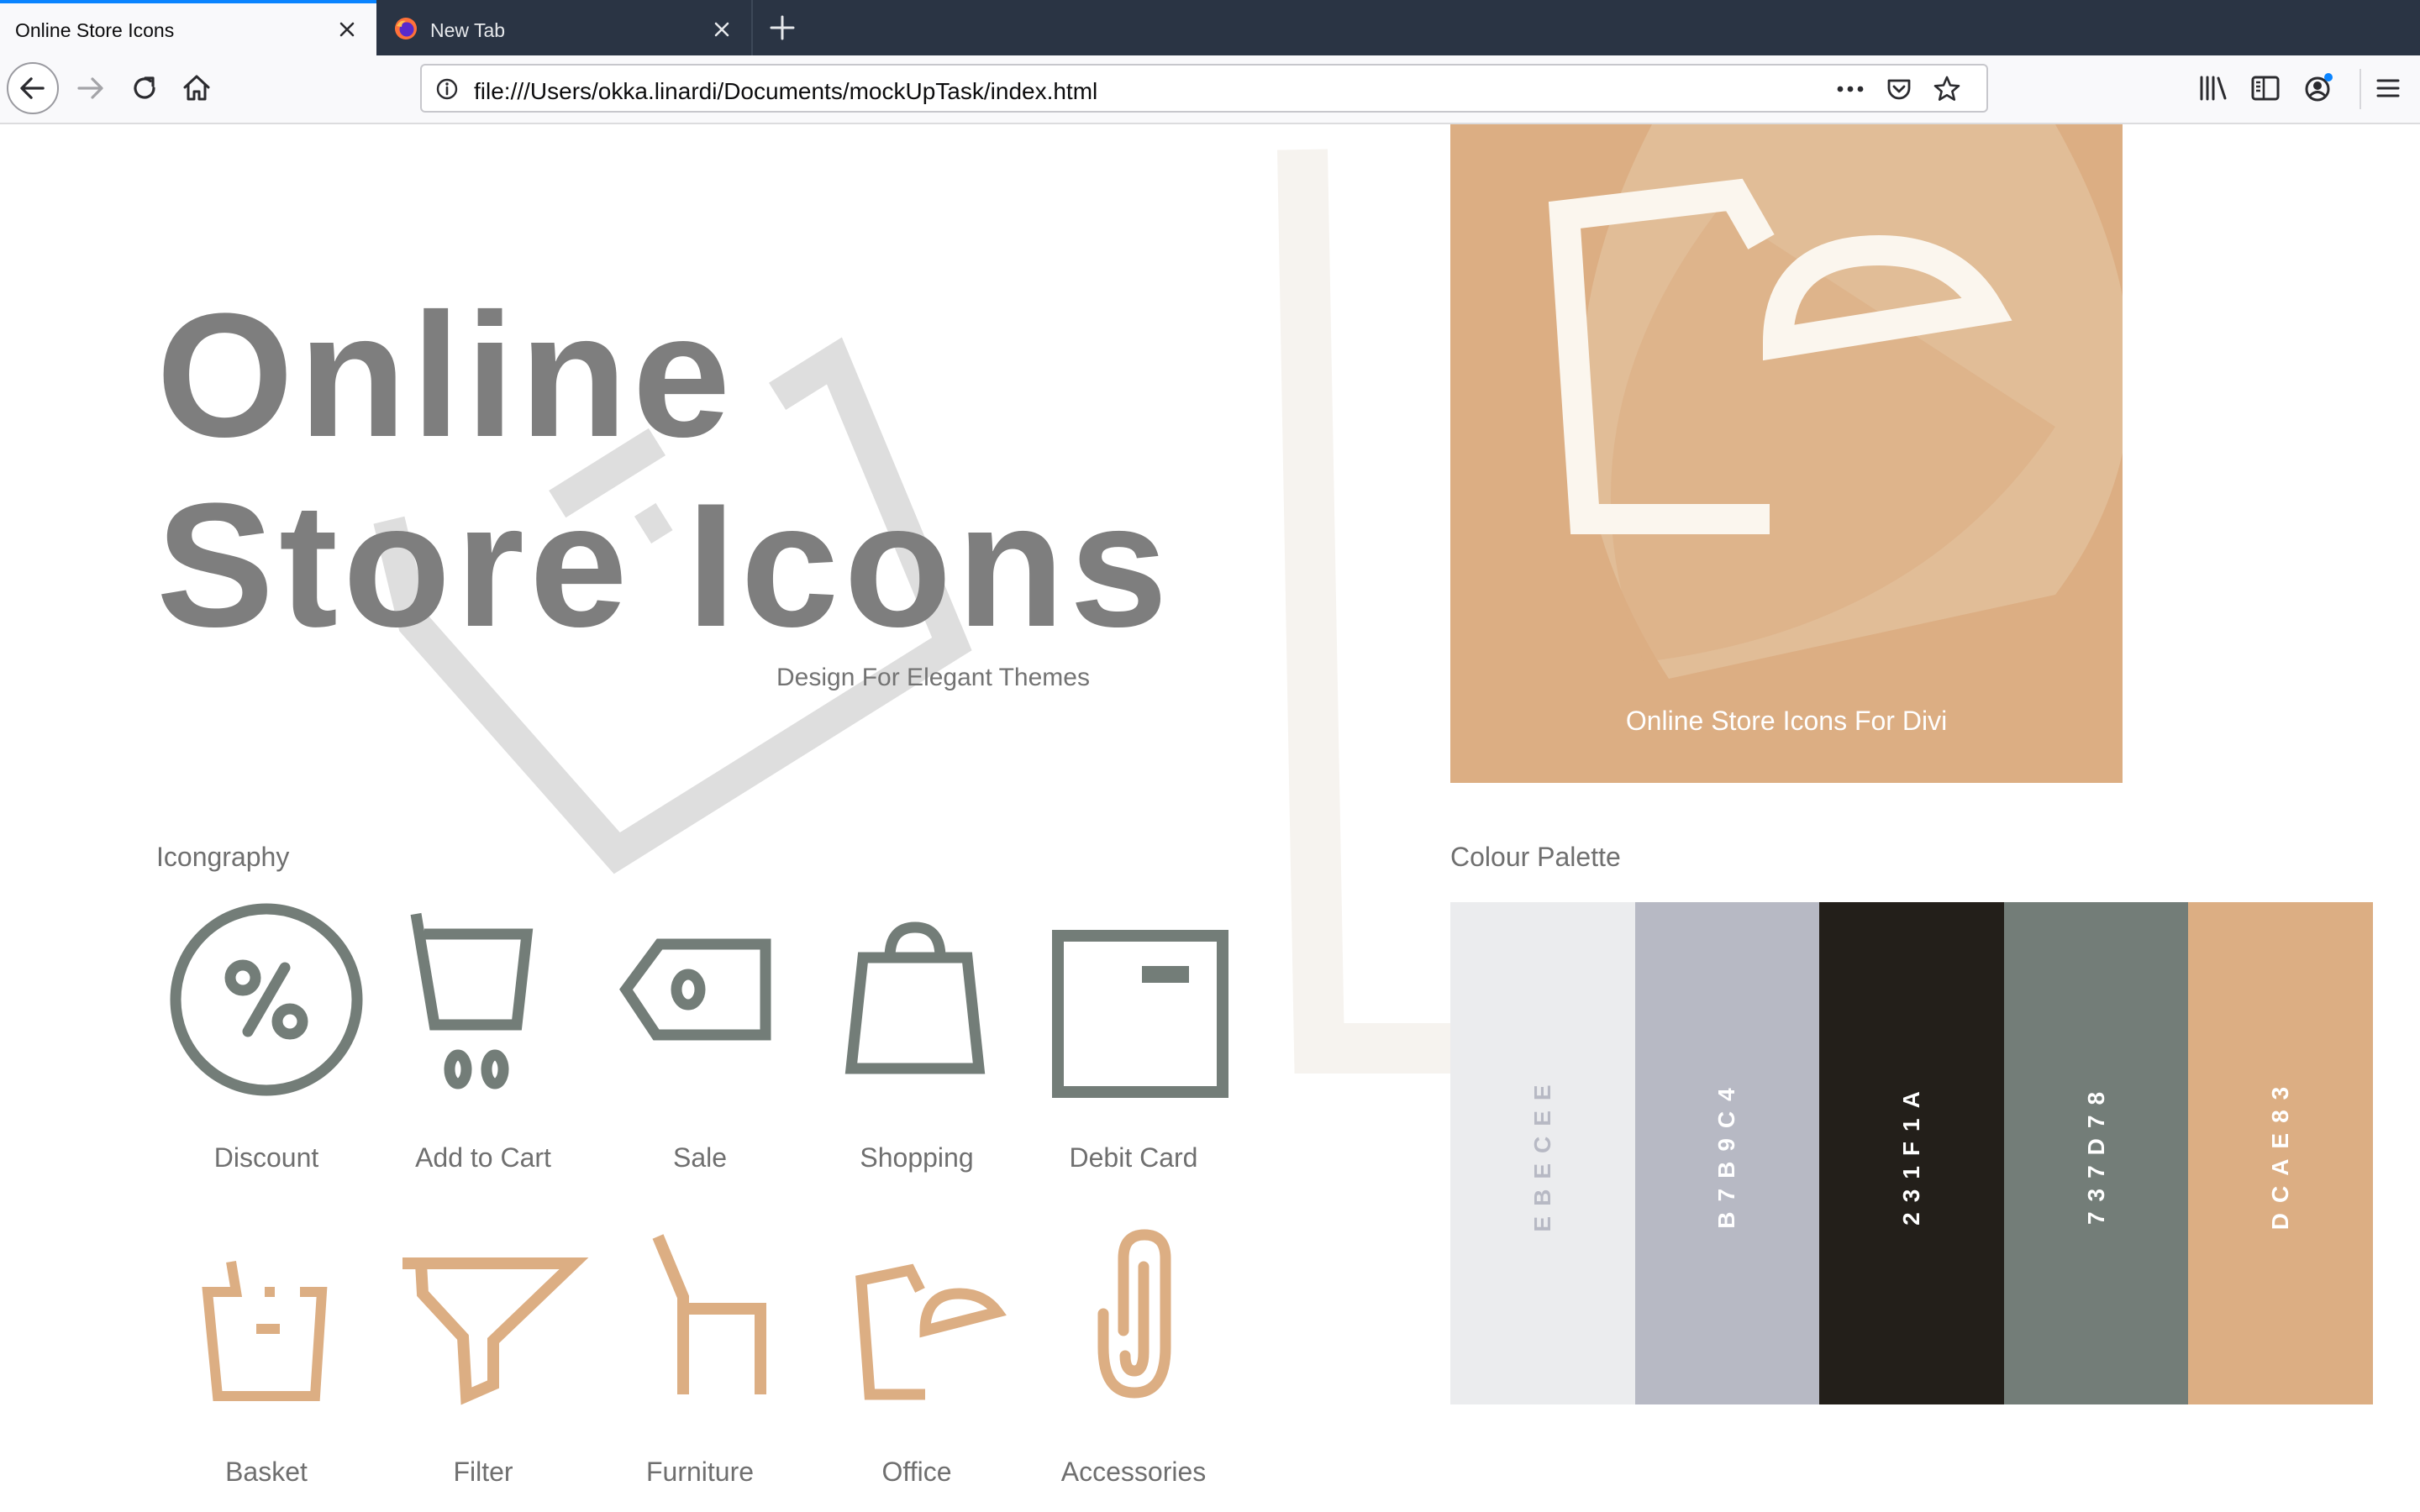 The height and width of the screenshot is (1512, 2420). What do you see at coordinates (2317, 88) in the screenshot?
I see `account-icon` at bounding box center [2317, 88].